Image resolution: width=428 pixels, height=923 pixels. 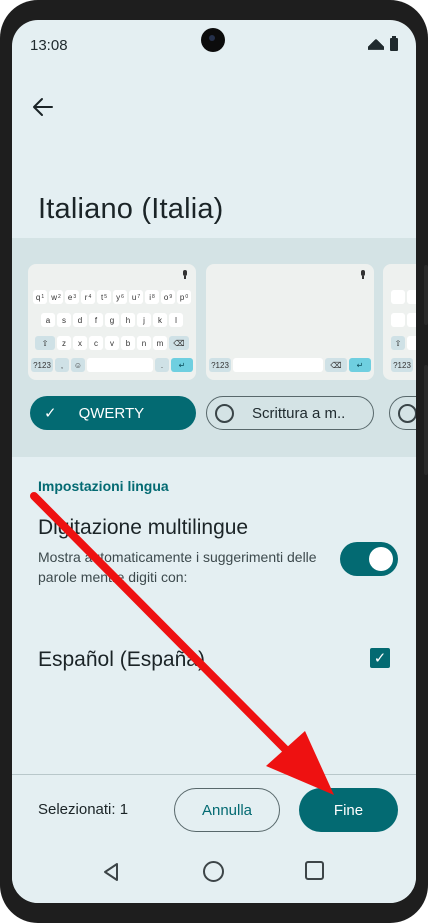 What do you see at coordinates (80, 343) in the screenshot?
I see `key-x: x` at bounding box center [80, 343].